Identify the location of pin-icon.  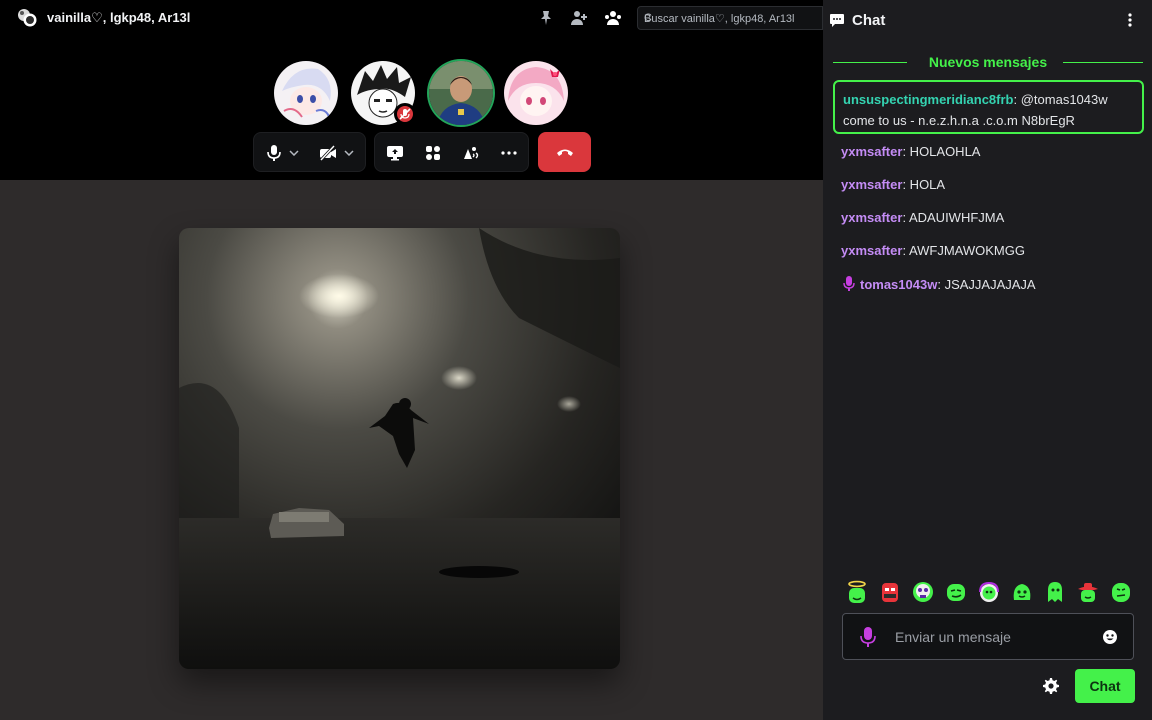
(546, 18).